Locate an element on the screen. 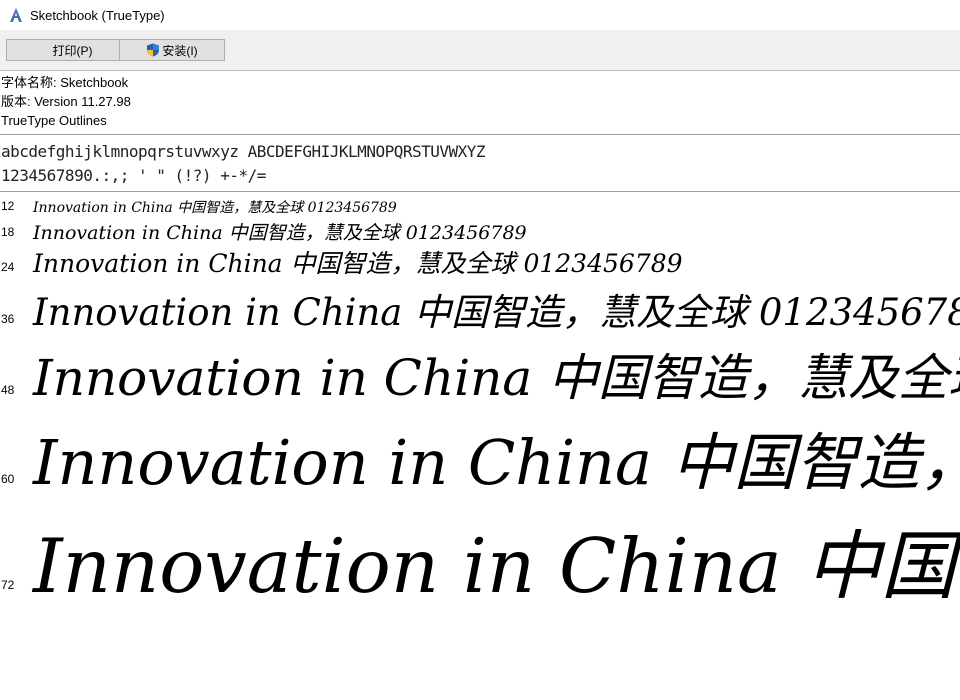  size-label: 48 is located at coordinates (8, 390).